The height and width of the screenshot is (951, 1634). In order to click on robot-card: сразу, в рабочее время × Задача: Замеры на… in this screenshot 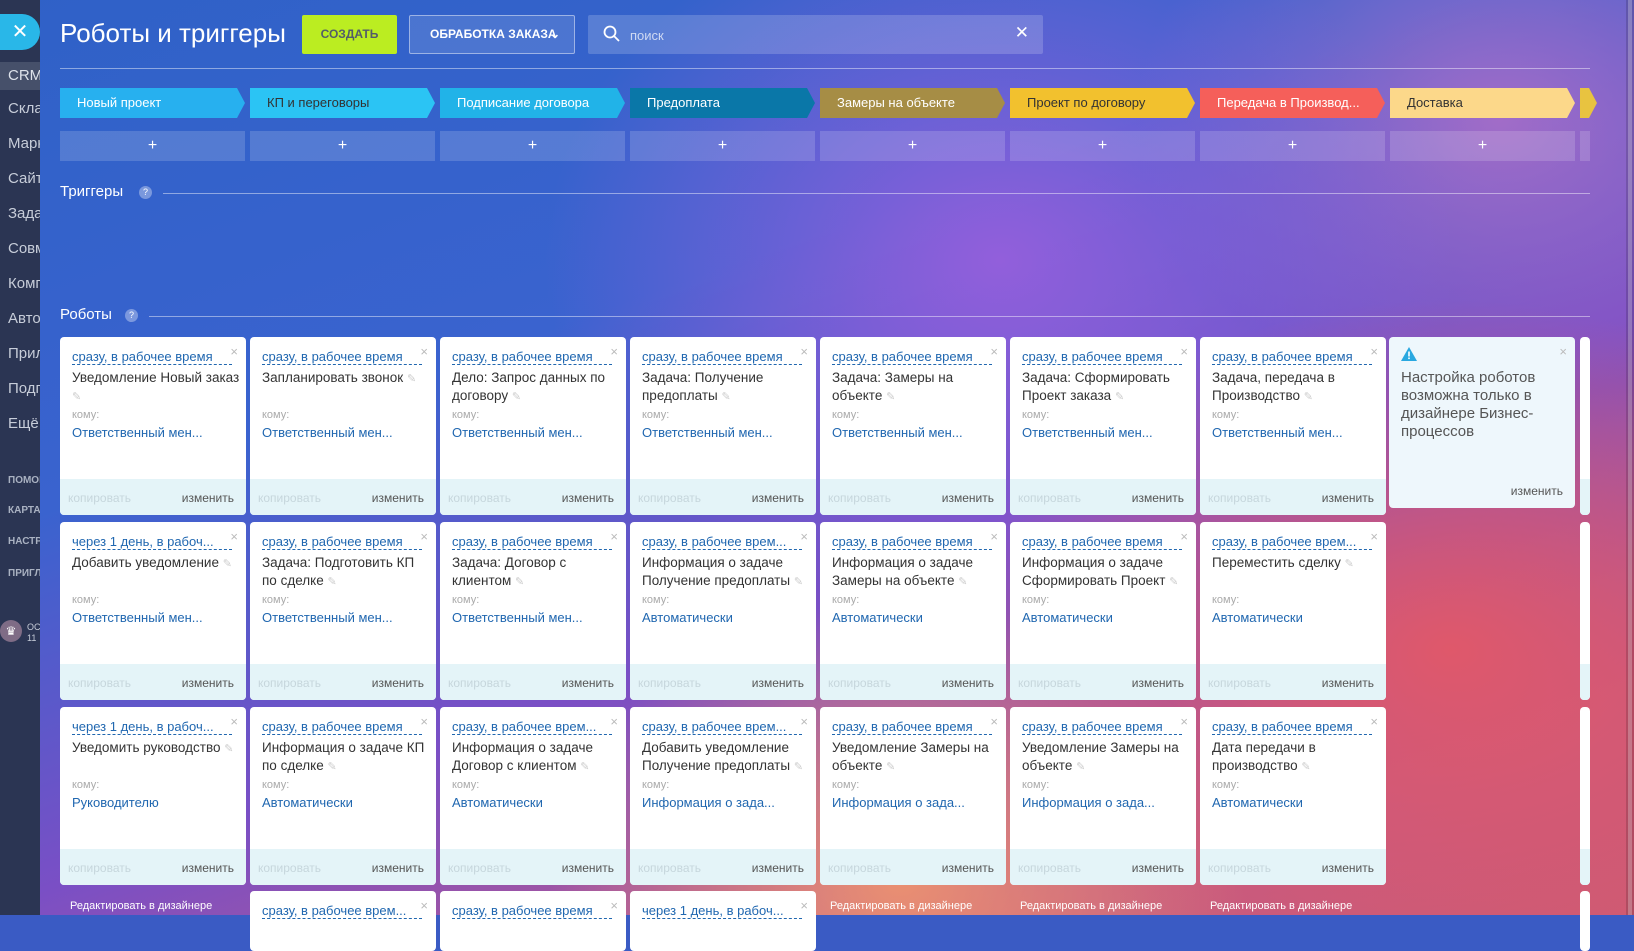, I will do `click(913, 426)`.